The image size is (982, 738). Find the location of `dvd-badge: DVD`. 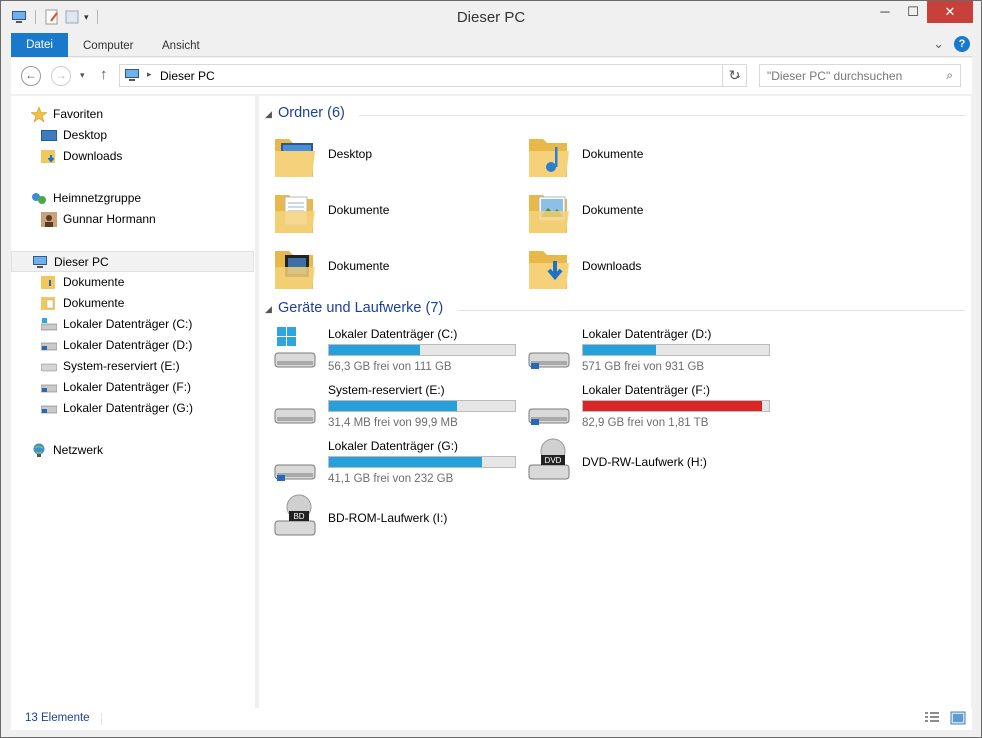

dvd-badge: DVD is located at coordinates (553, 460).